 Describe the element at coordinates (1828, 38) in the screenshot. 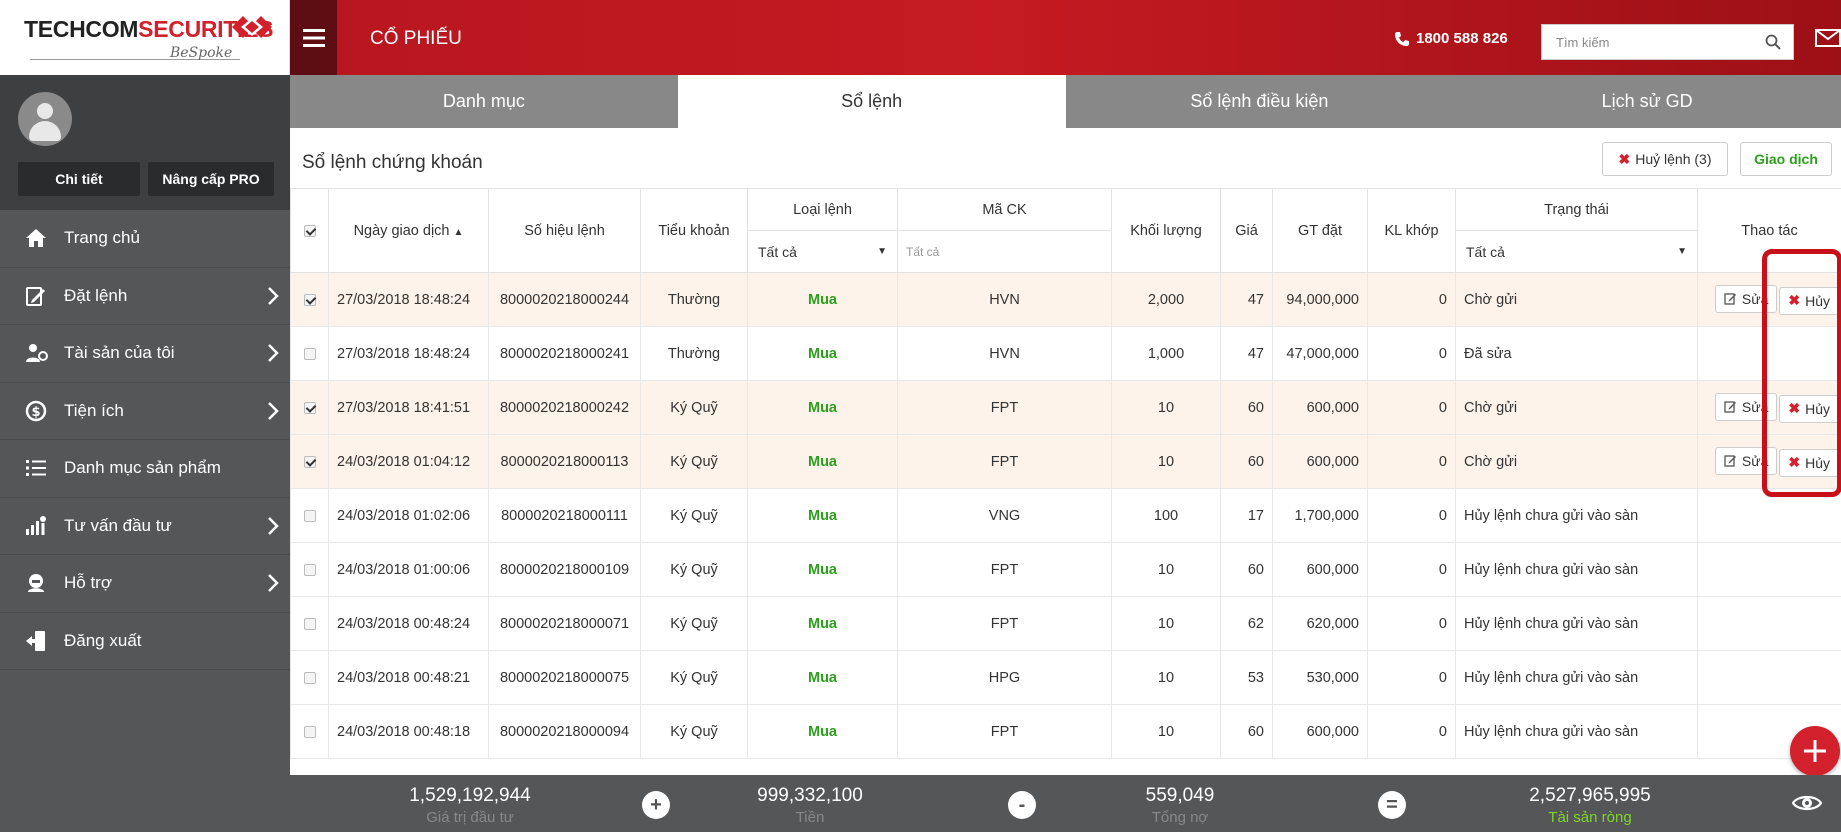

I see `mail-icon` at that location.